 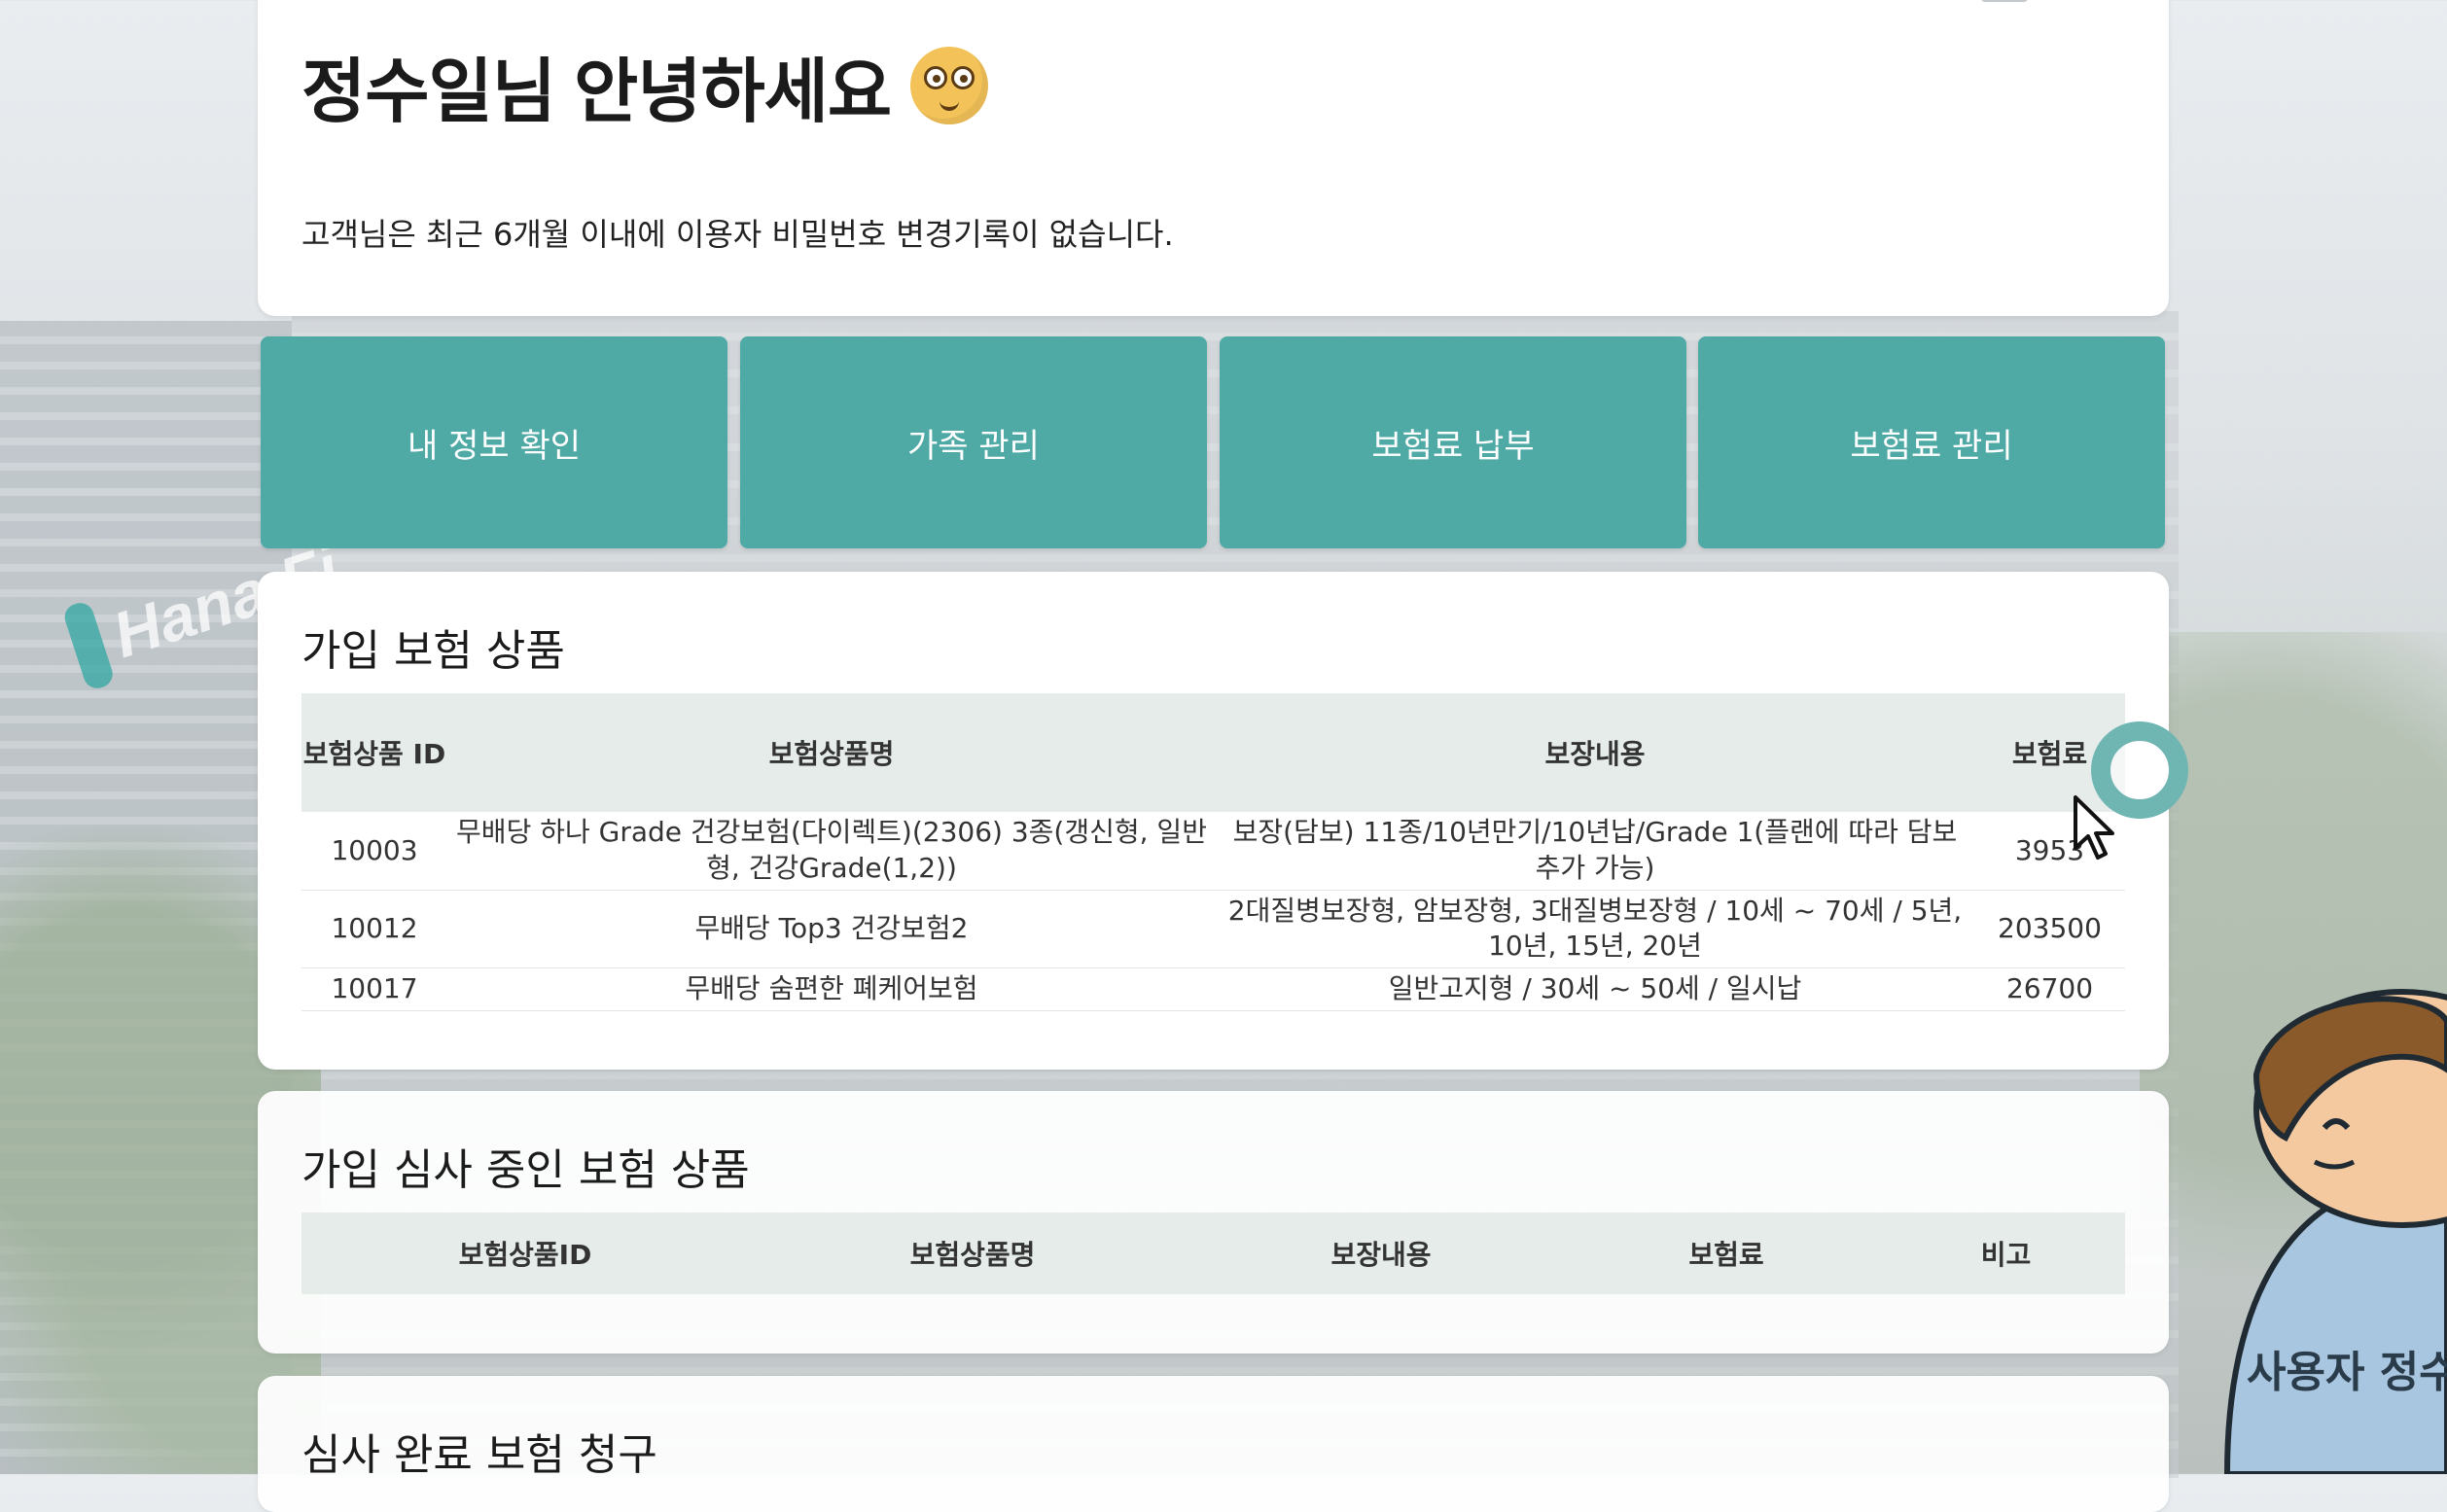 I want to click on col-header-product-id: 보험상품ID, so click(x=525, y=1253).